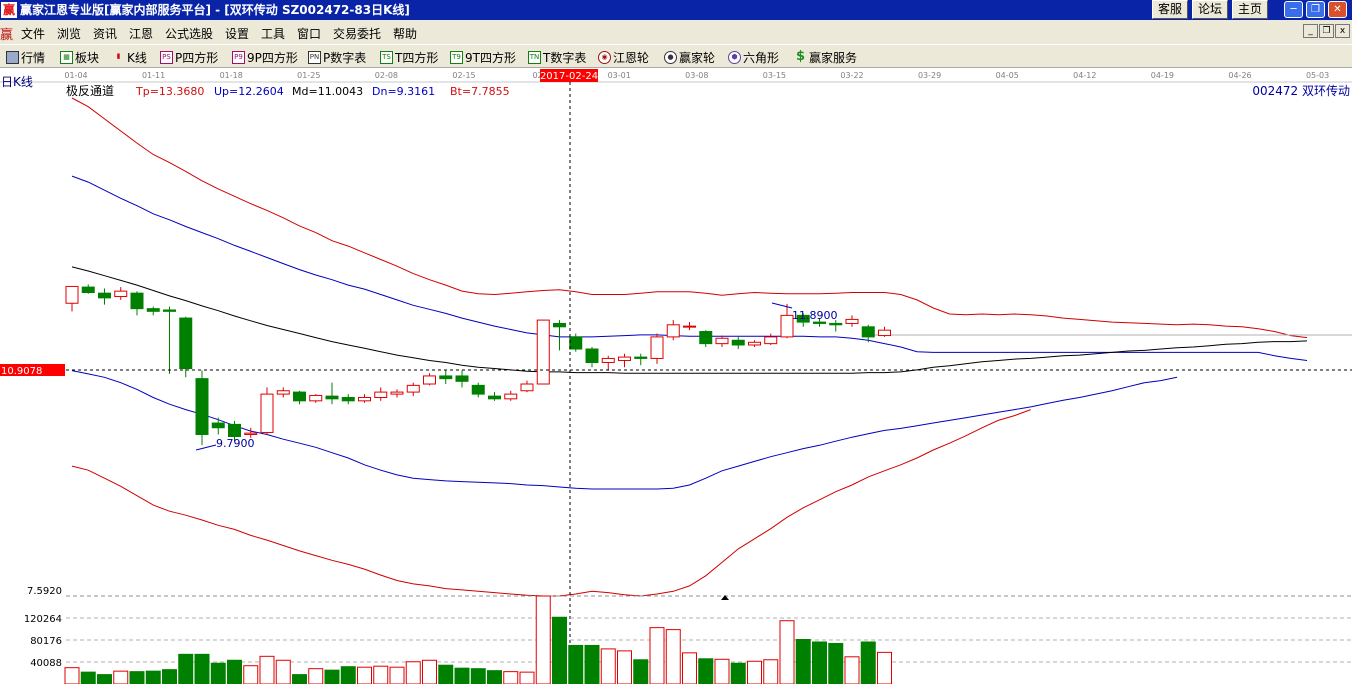  What do you see at coordinates (9, 10) in the screenshot?
I see `app-logo-icon: 赢` at bounding box center [9, 10].